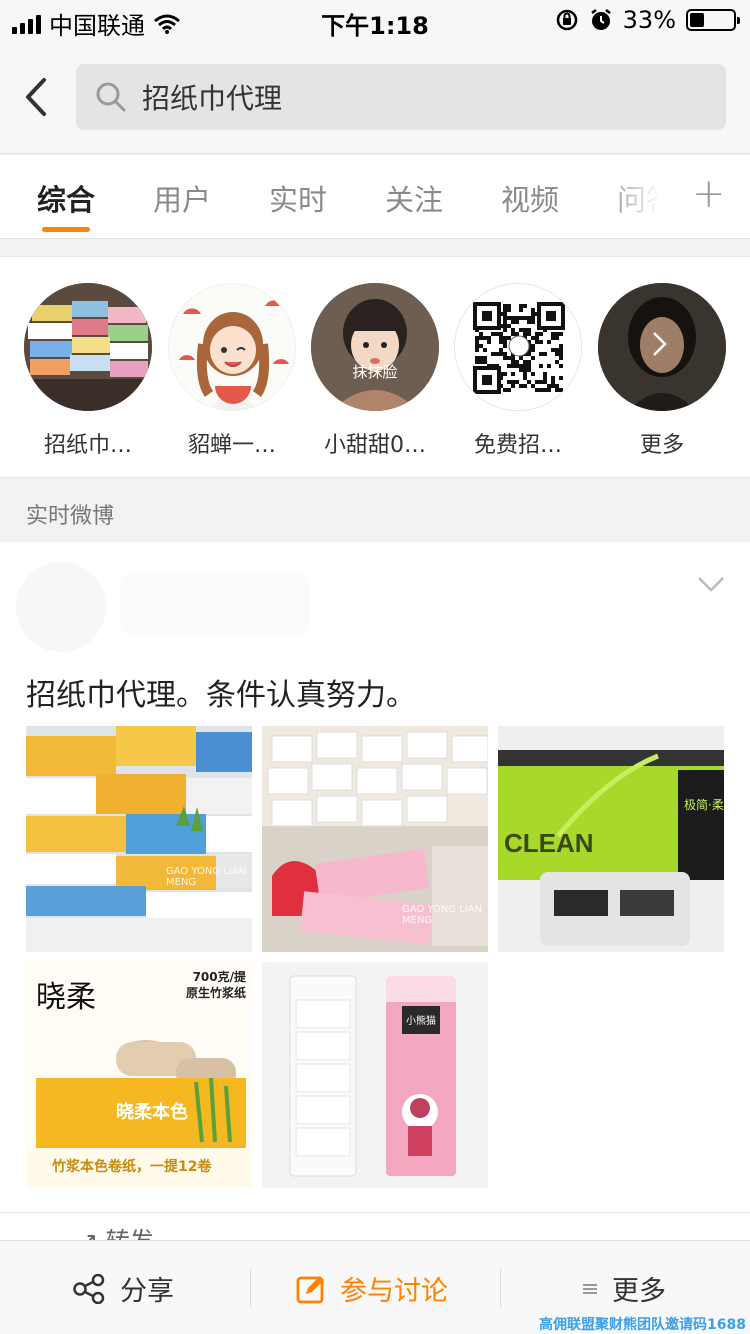  I want to click on section-header: 实时微博, so click(375, 511).